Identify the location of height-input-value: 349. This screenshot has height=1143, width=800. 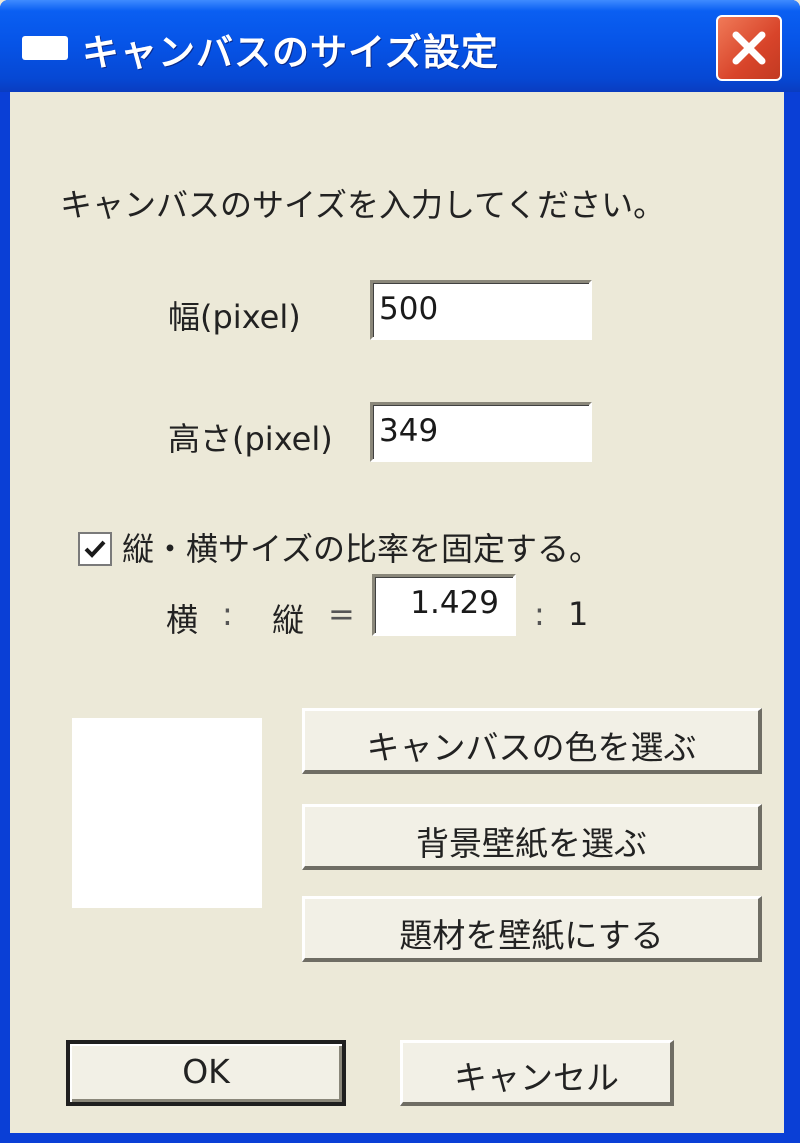
(409, 431).